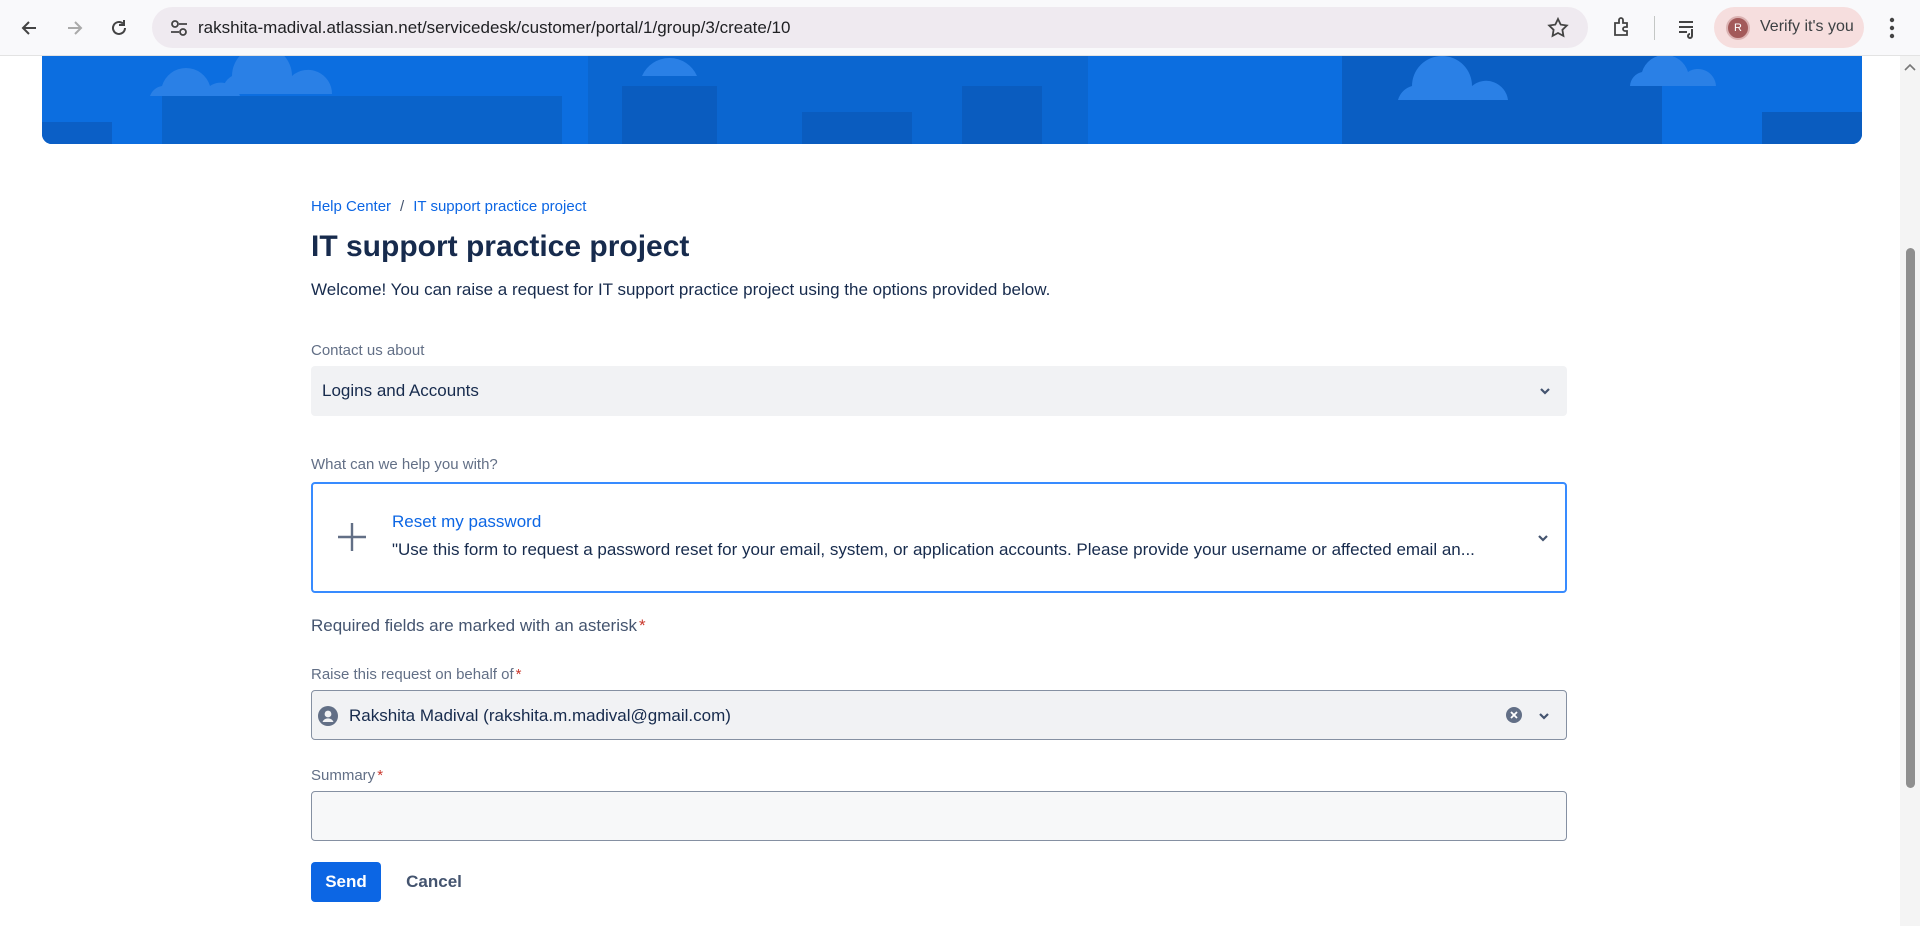 The width and height of the screenshot is (1920, 926). Describe the element at coordinates (1910, 518) in the screenshot. I see `page-scrollbar-thumb` at that location.